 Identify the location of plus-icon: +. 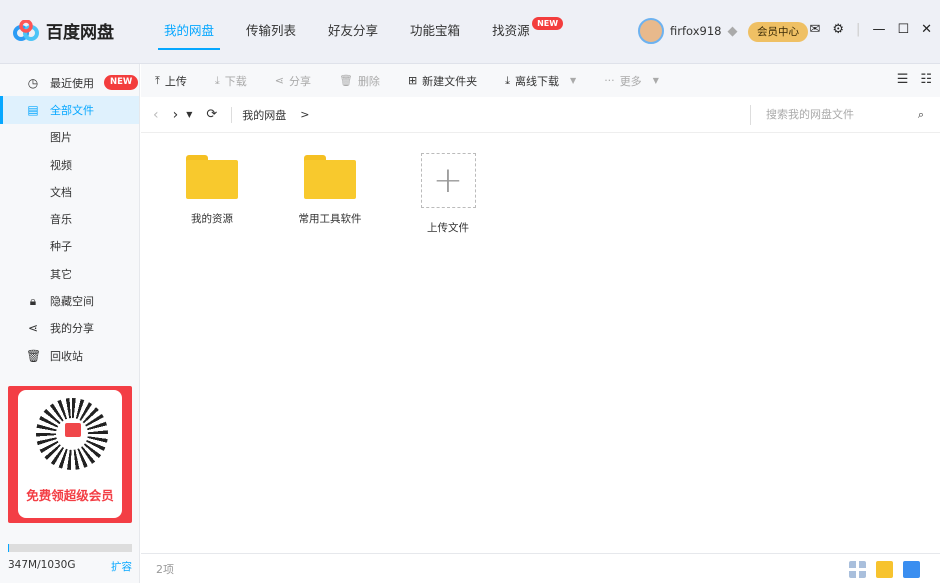
(448, 180).